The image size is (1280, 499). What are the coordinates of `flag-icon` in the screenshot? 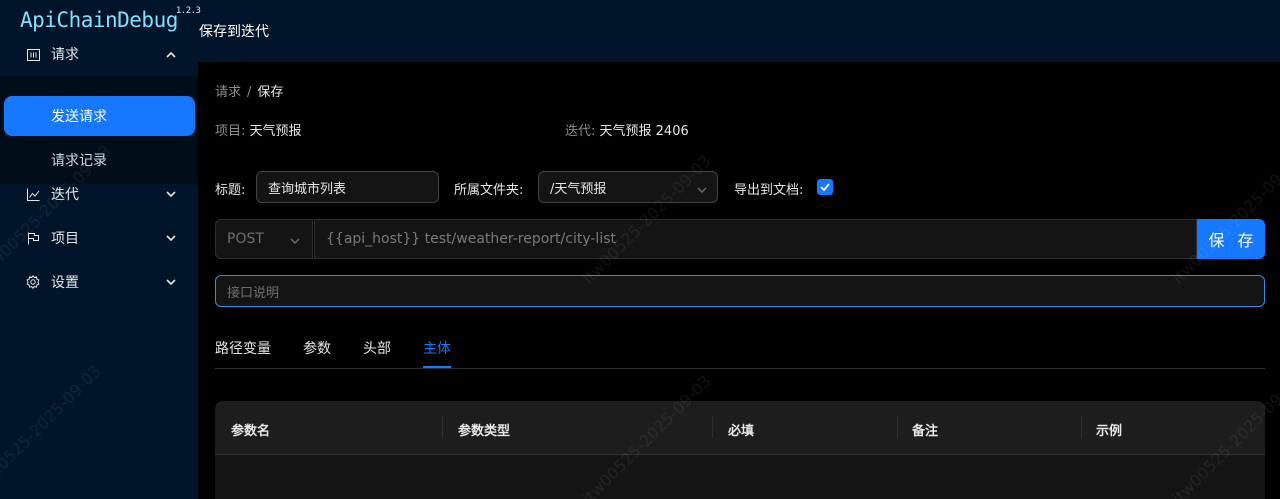 It's located at (33, 238).